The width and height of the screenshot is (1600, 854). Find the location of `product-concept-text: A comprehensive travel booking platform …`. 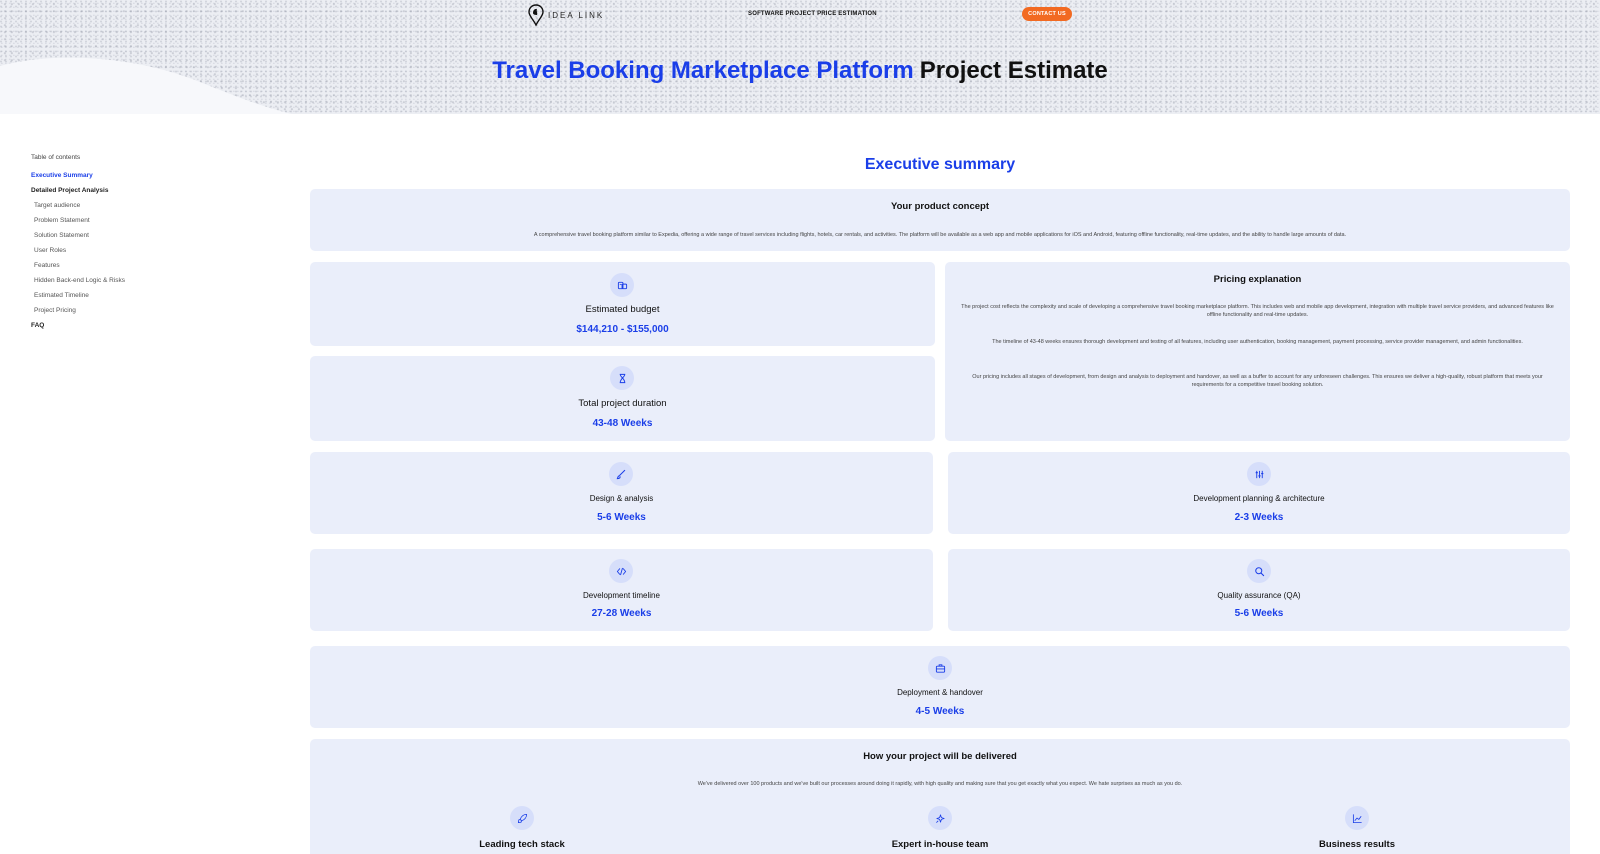

product-concept-text: A comprehensive travel booking platform … is located at coordinates (940, 235).